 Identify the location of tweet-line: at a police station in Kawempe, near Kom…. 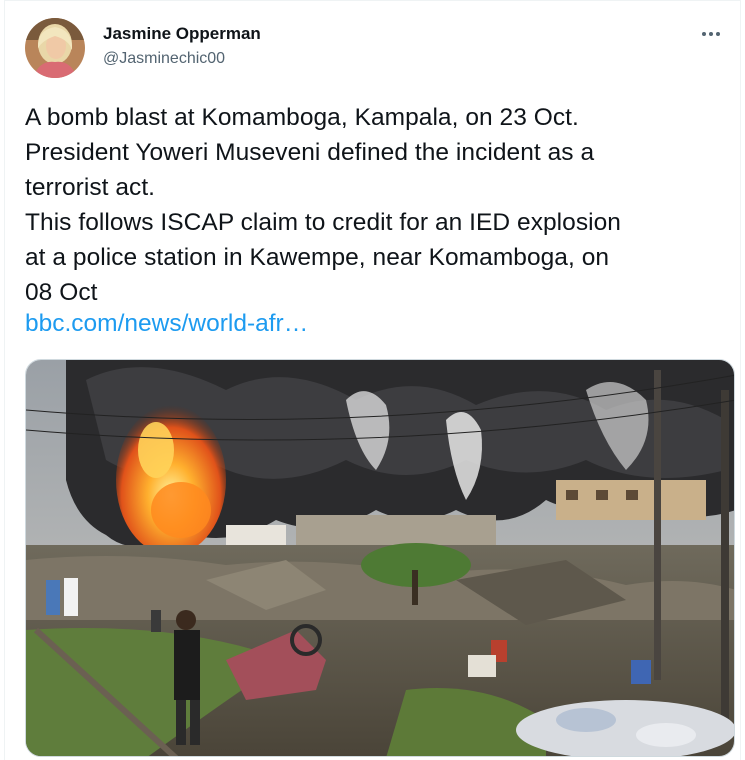
(317, 257).